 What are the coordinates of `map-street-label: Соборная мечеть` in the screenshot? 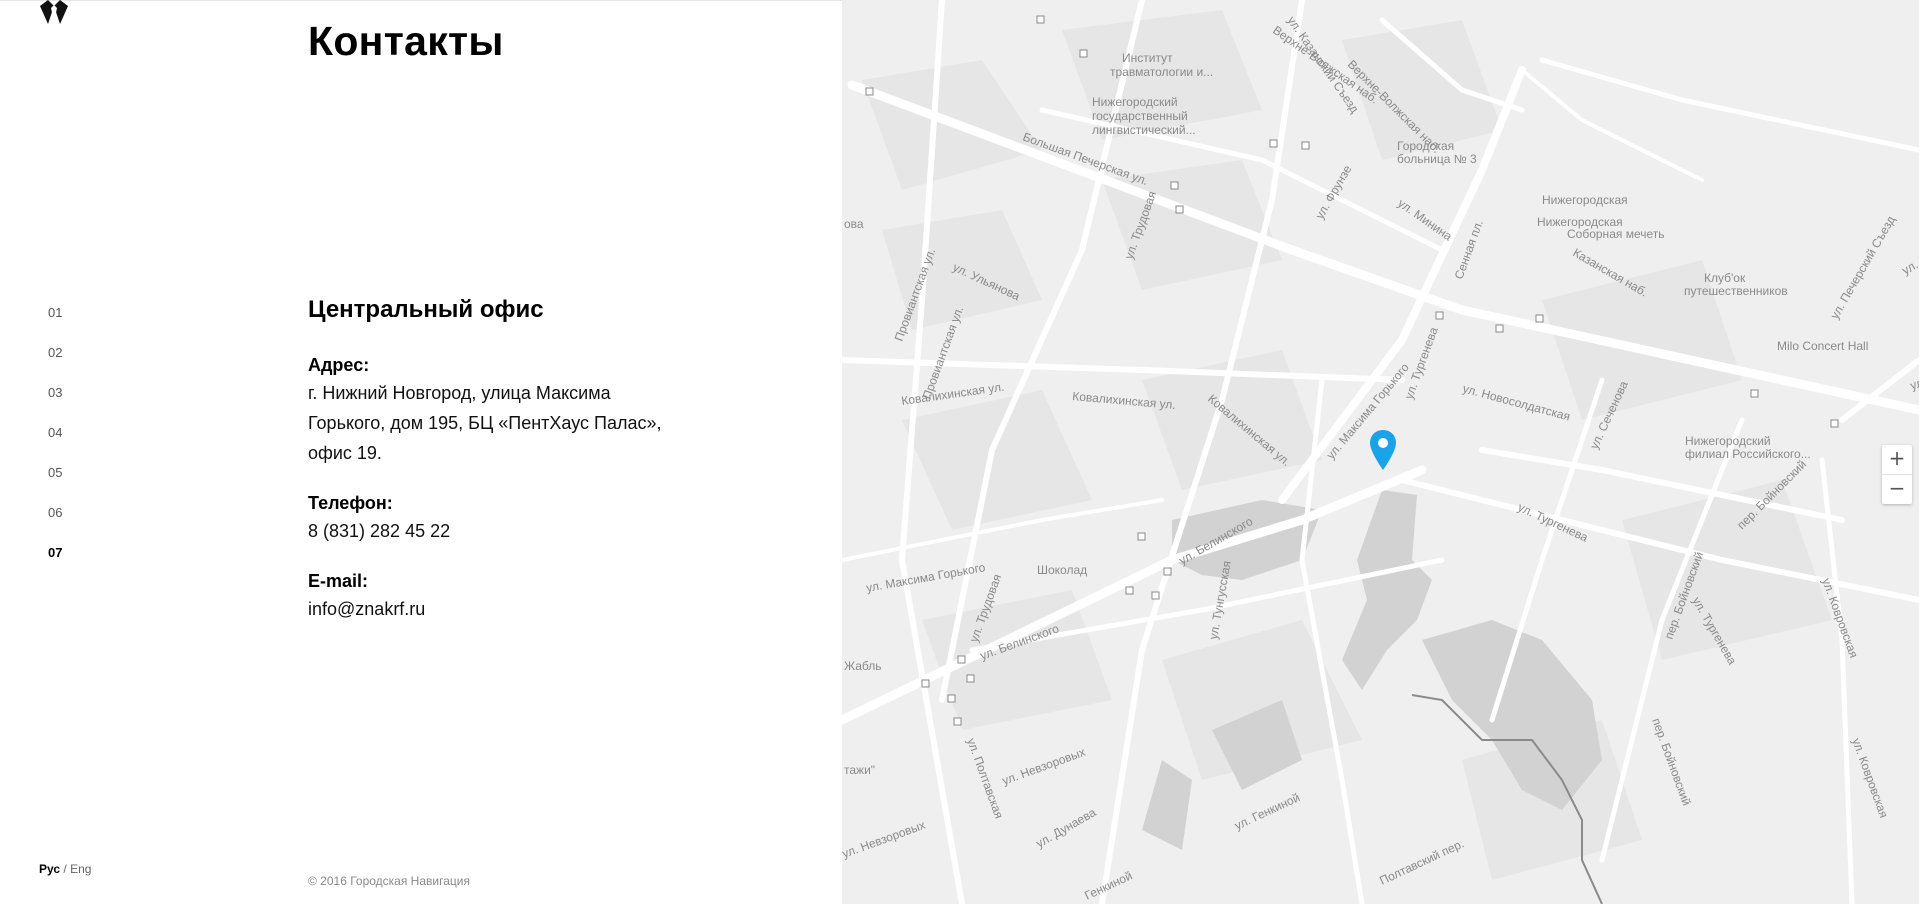 It's located at (1616, 234).